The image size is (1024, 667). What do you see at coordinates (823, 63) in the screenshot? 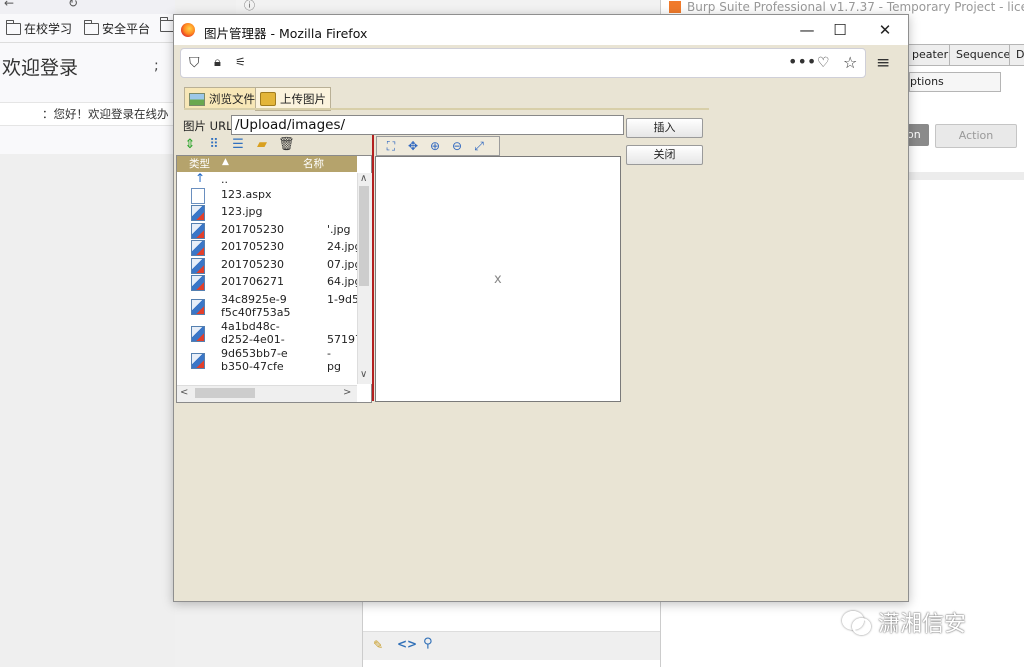
I see `pocket-icon: ♡` at bounding box center [823, 63].